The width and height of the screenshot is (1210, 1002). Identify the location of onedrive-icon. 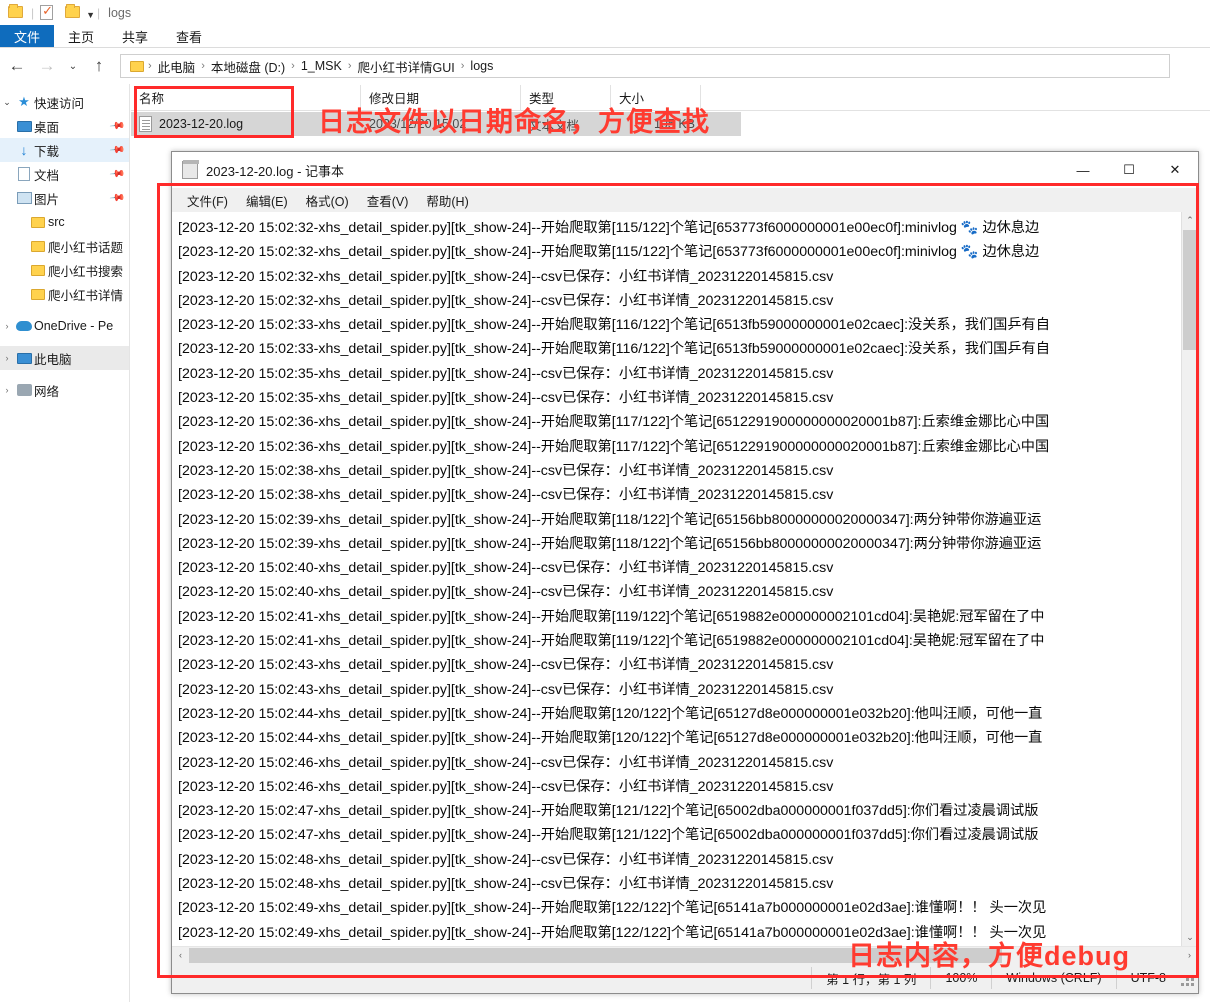
(24, 326).